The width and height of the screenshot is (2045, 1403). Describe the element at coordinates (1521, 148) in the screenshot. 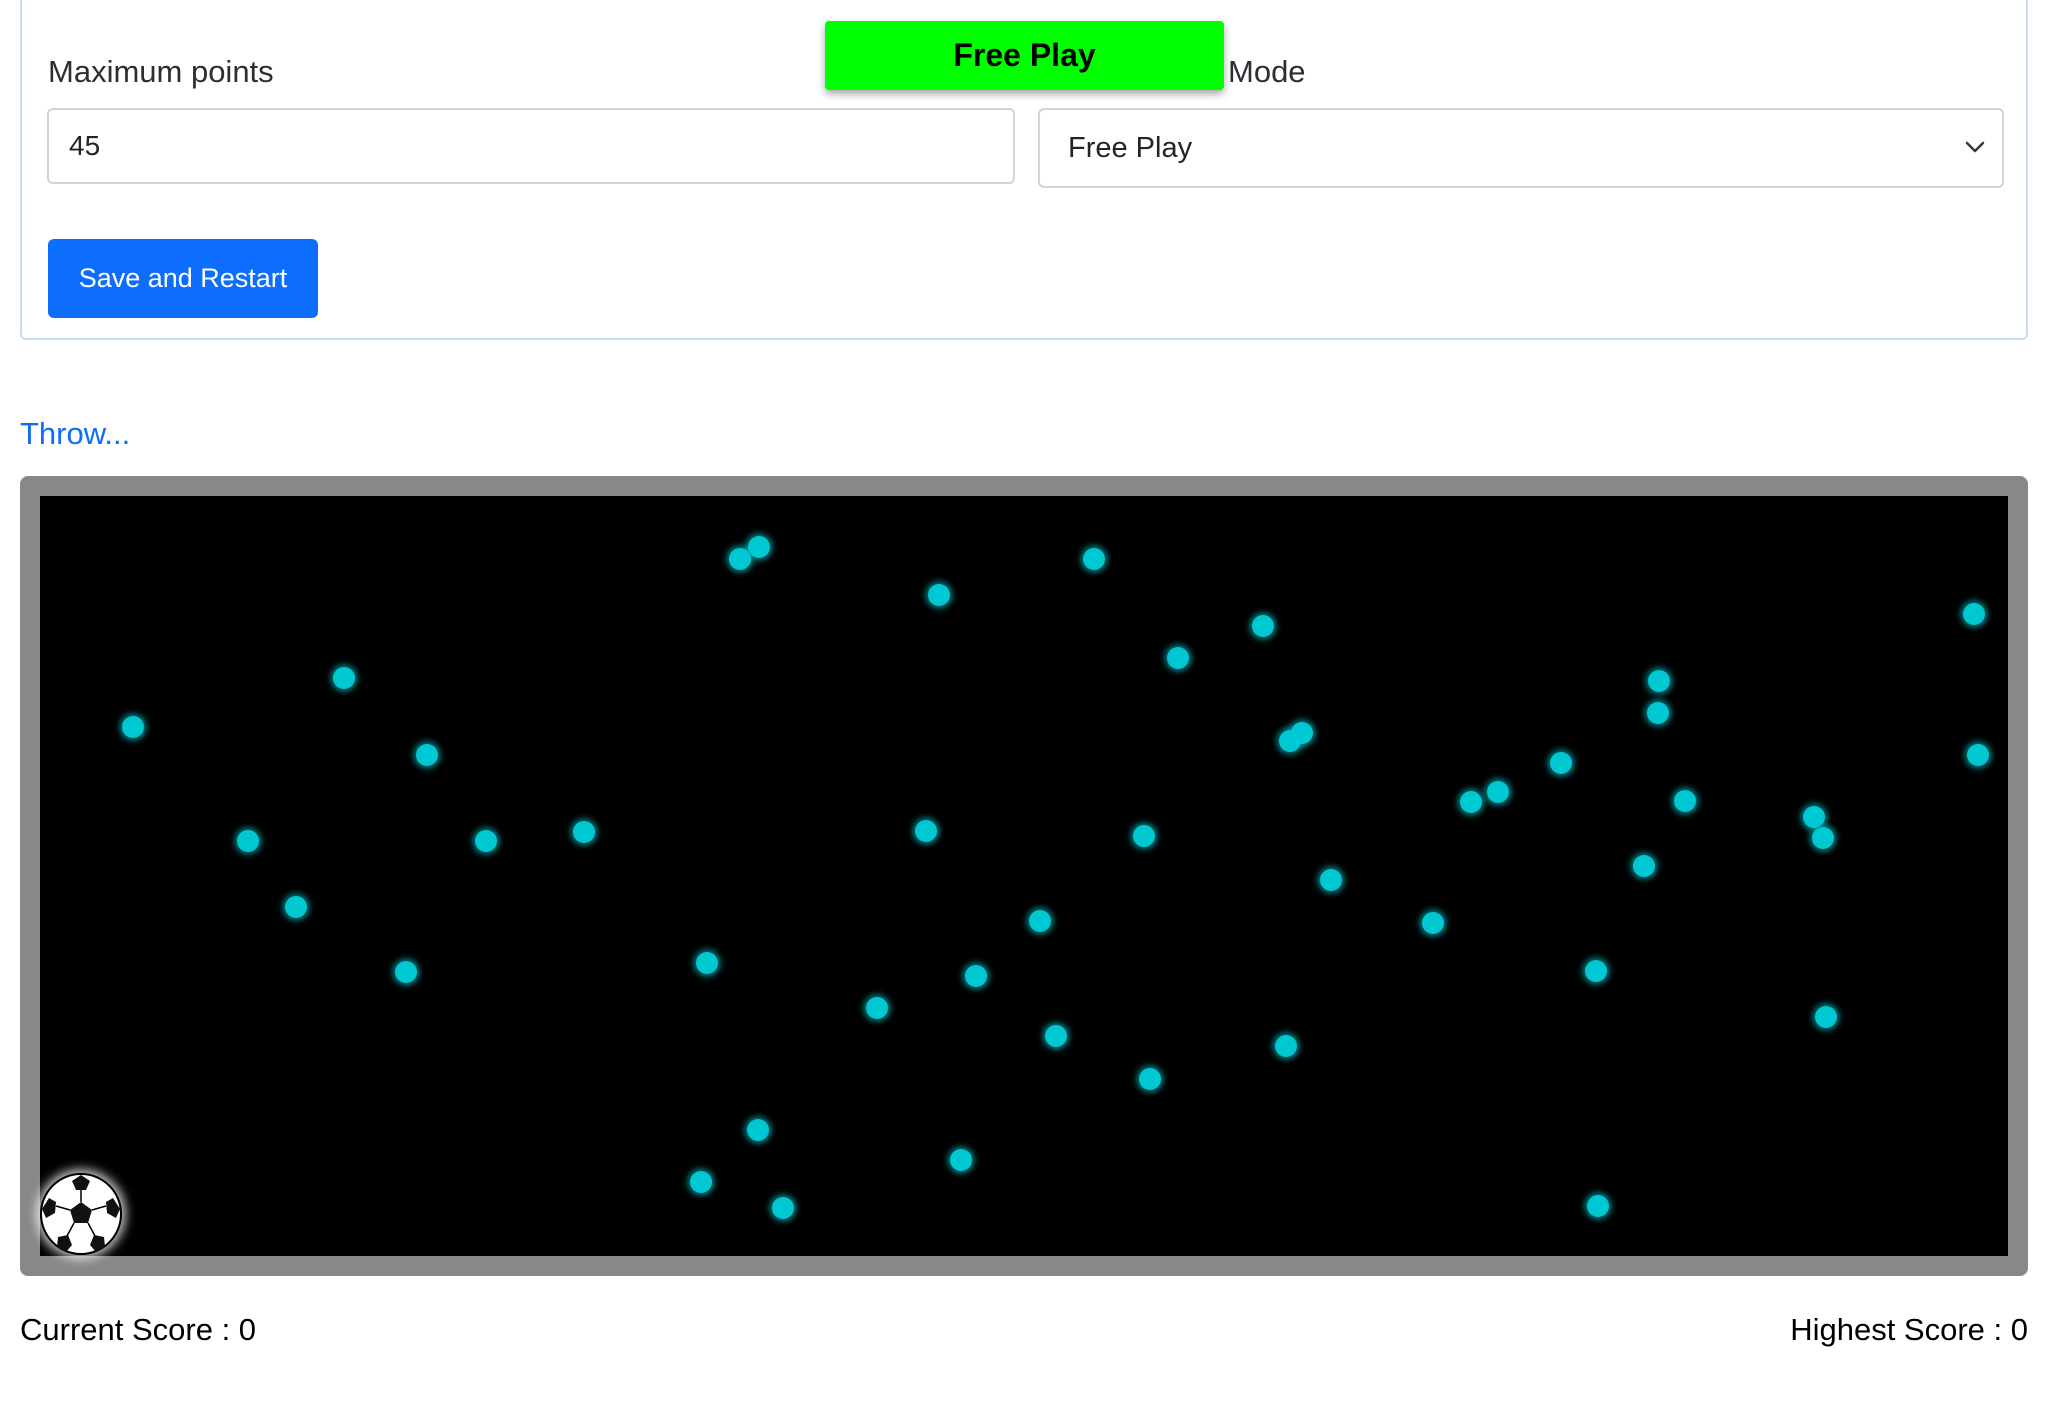

I see `mode-select: Free Play` at that location.